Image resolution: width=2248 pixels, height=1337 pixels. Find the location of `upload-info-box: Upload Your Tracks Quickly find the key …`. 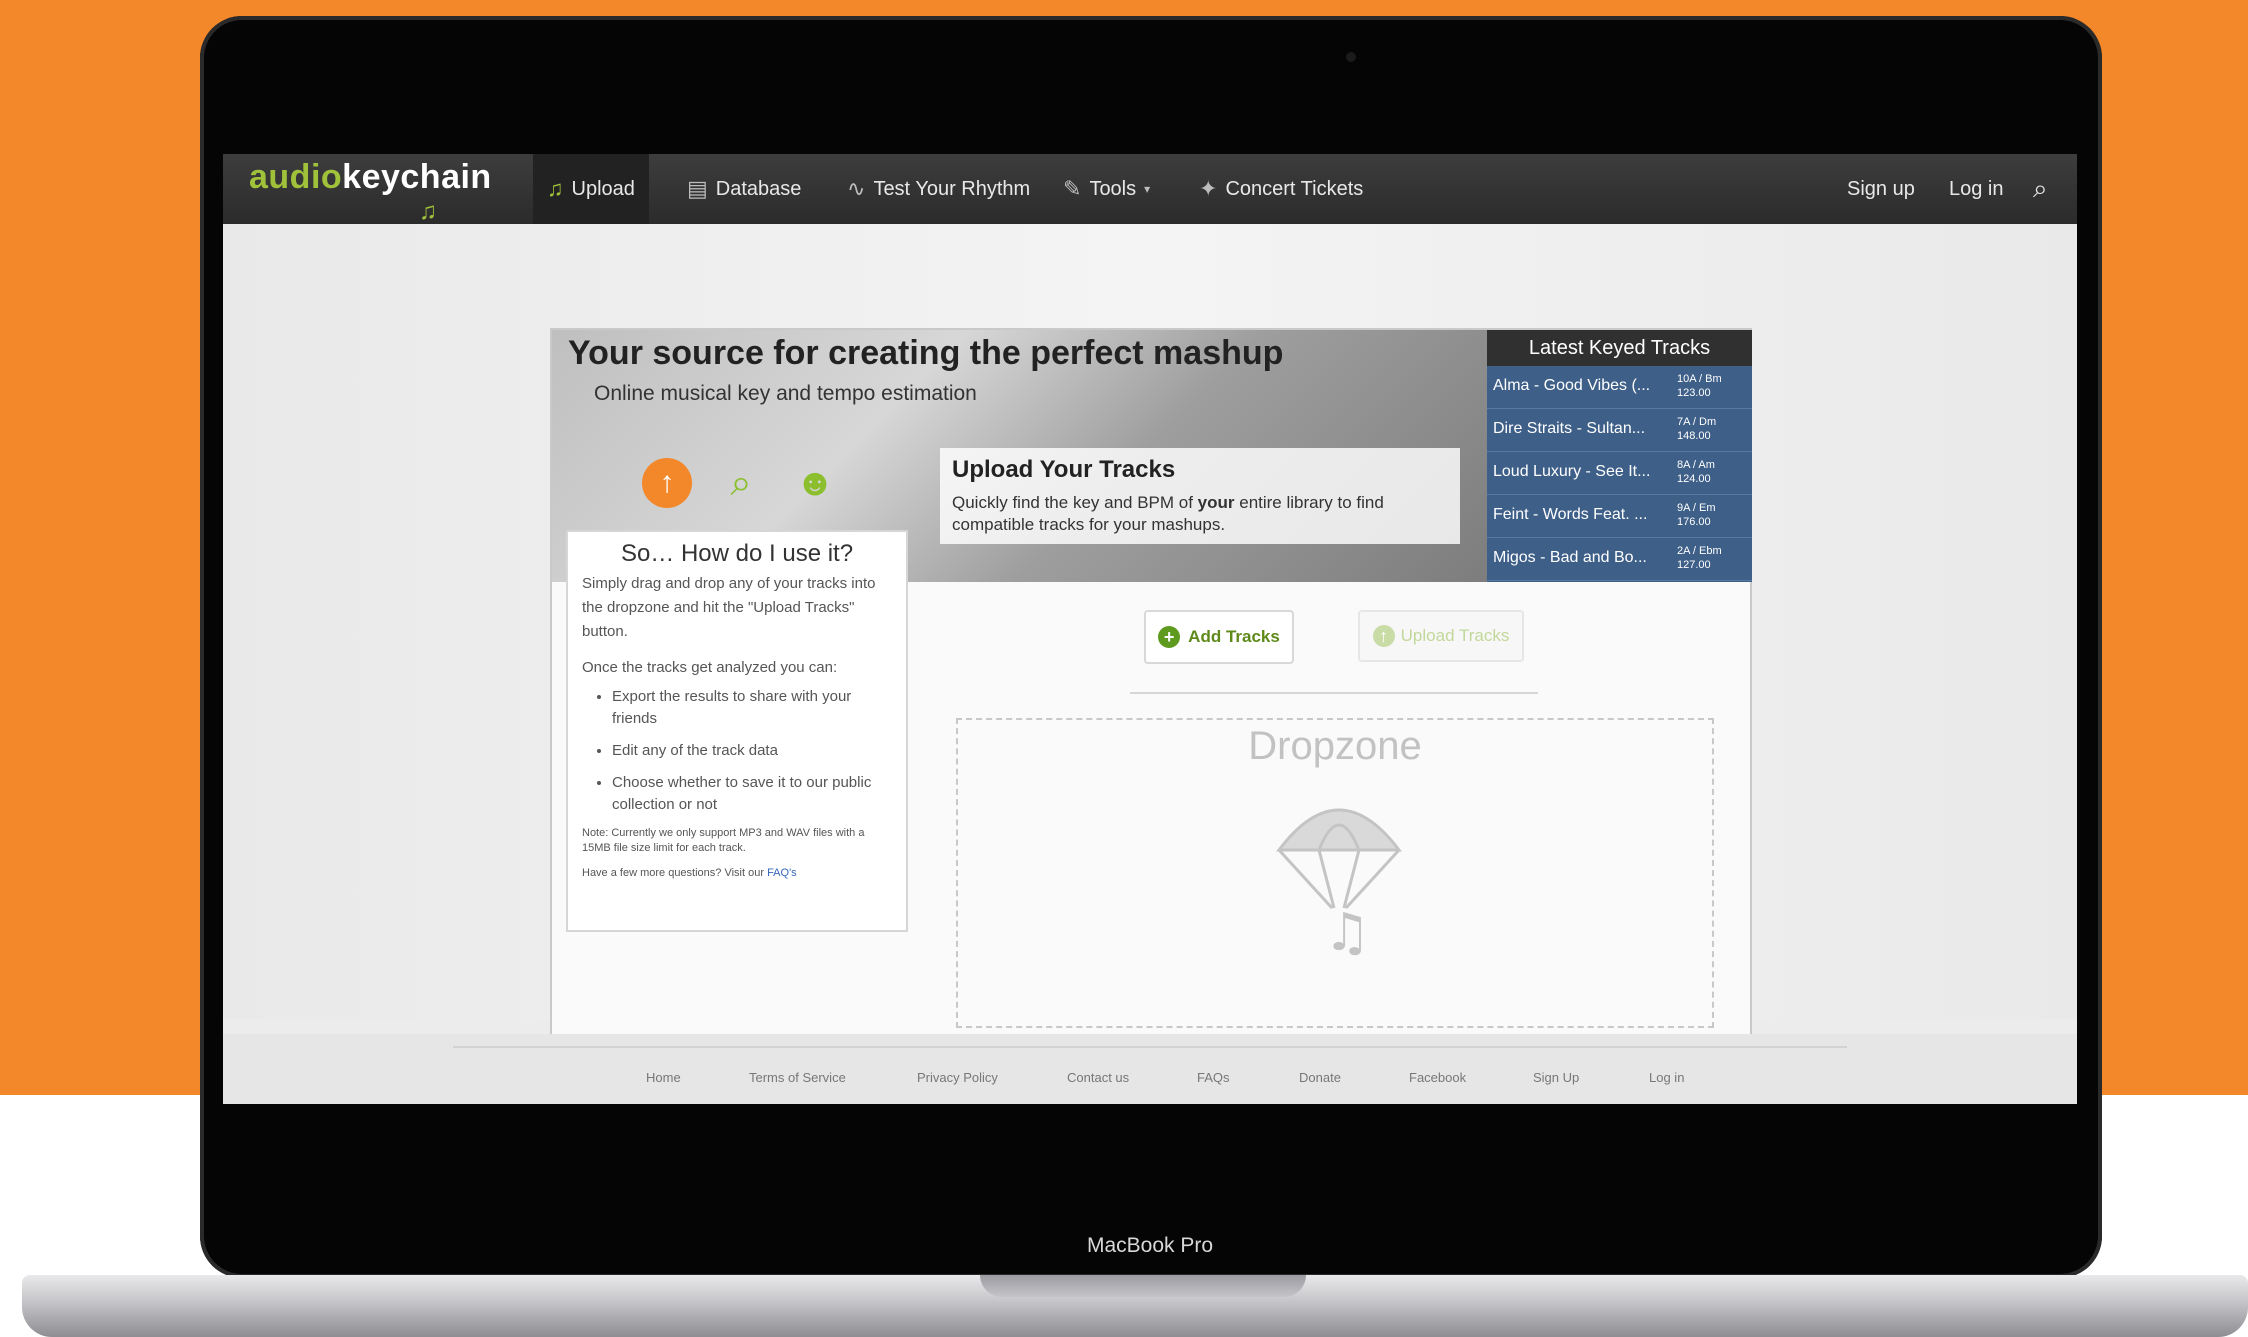

upload-info-box: Upload Your Tracks Quickly find the key … is located at coordinates (1200, 496).